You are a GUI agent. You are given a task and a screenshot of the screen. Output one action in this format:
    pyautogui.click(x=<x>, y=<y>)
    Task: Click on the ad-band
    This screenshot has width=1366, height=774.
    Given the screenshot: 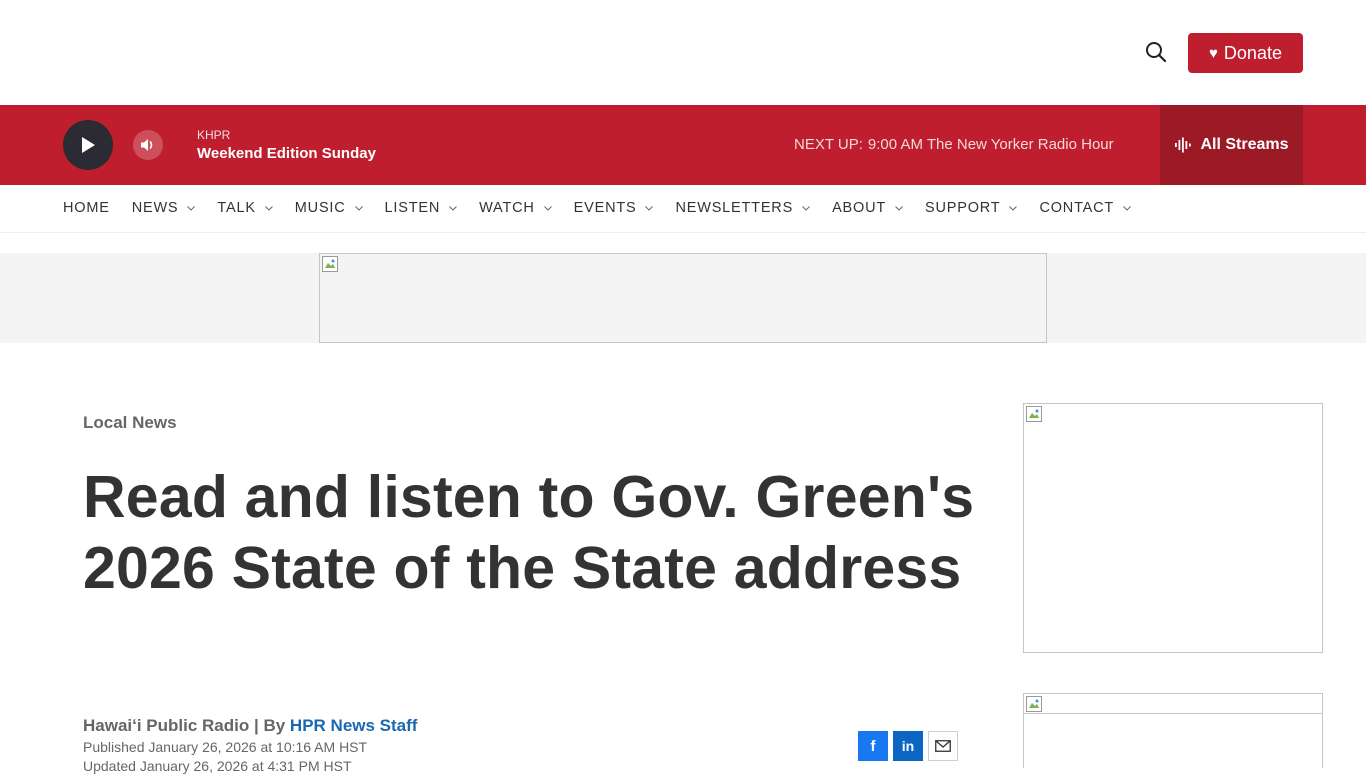 What is the action you would take?
    pyautogui.click(x=683, y=298)
    